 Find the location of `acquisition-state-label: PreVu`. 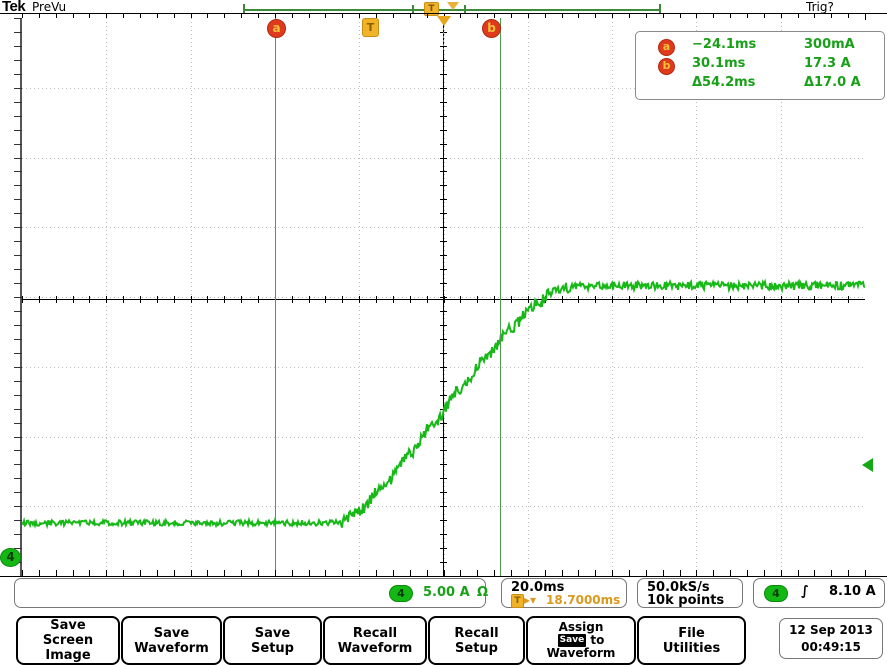

acquisition-state-label: PreVu is located at coordinates (49, 7).